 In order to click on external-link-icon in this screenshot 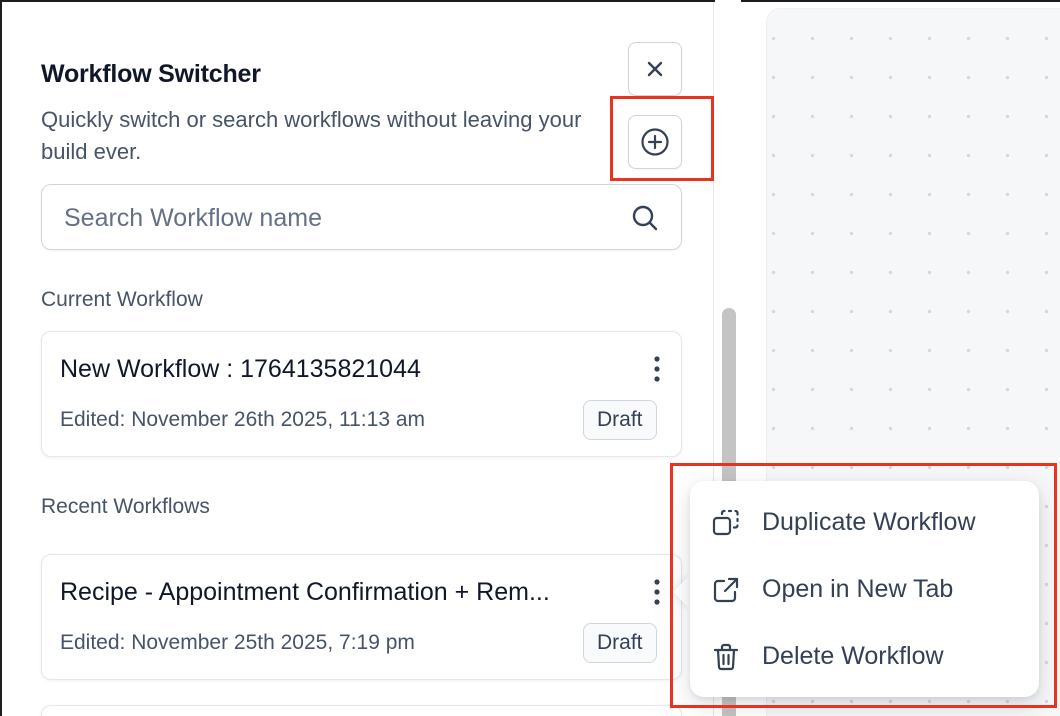, I will do `click(726, 590)`.